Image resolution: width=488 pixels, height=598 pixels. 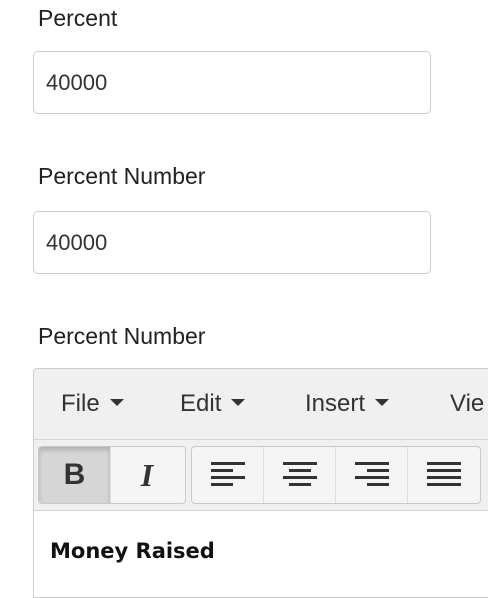 I want to click on menu-edit-label: Edit, so click(x=201, y=403).